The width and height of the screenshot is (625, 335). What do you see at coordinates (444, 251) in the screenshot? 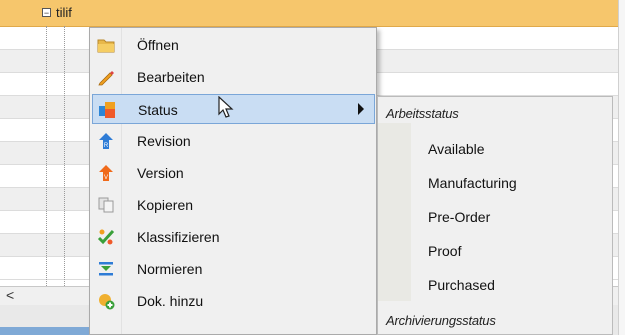
I see `submenu-item-proof: Proof` at bounding box center [444, 251].